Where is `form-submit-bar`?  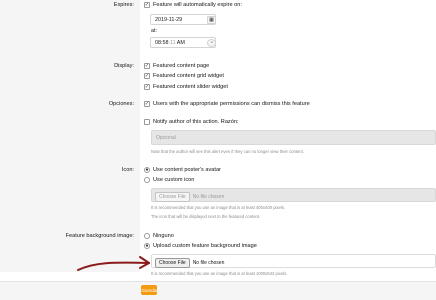
form-submit-bar is located at coordinates (218, 290).